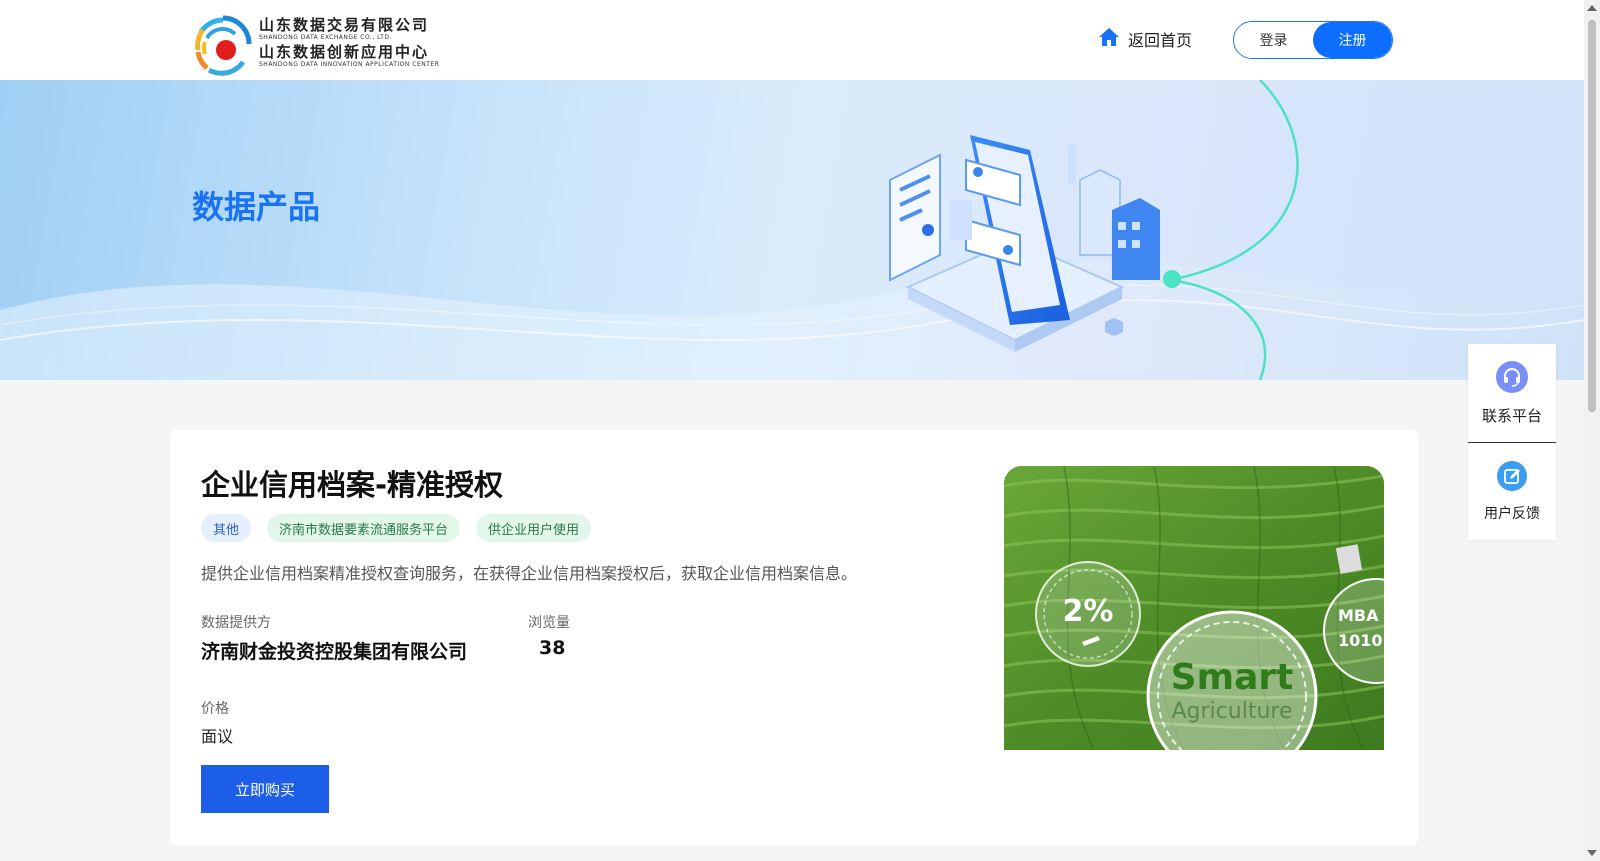 This screenshot has width=1600, height=861. What do you see at coordinates (1088, 611) in the screenshot?
I see `image-text-percent: 2%` at bounding box center [1088, 611].